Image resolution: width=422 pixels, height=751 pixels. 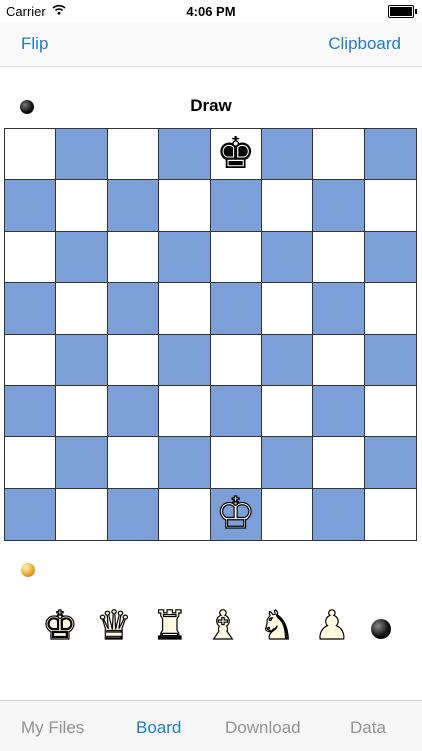 What do you see at coordinates (364, 44) in the screenshot?
I see `clipboard-button: Clipboard` at bounding box center [364, 44].